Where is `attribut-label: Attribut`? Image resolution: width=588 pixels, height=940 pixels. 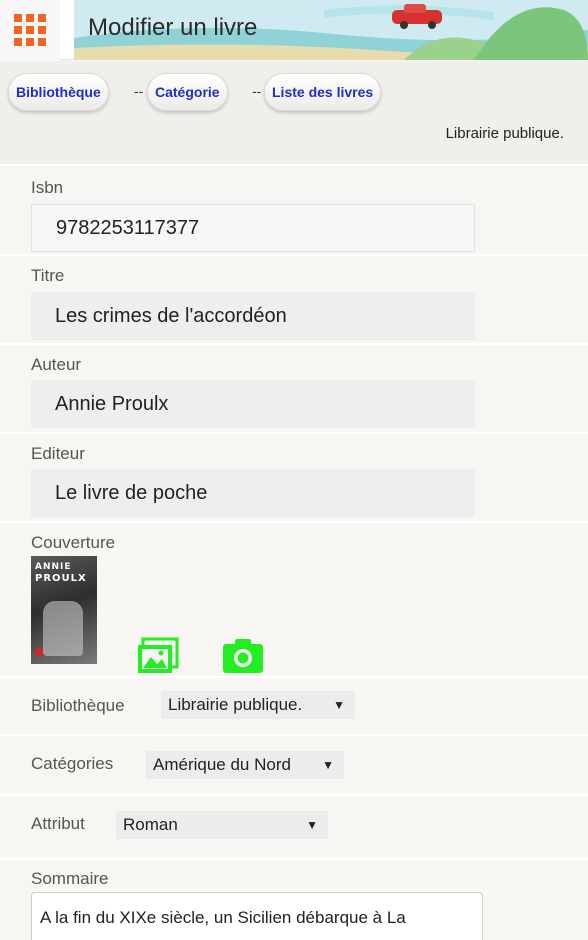 attribut-label: Attribut is located at coordinates (58, 823).